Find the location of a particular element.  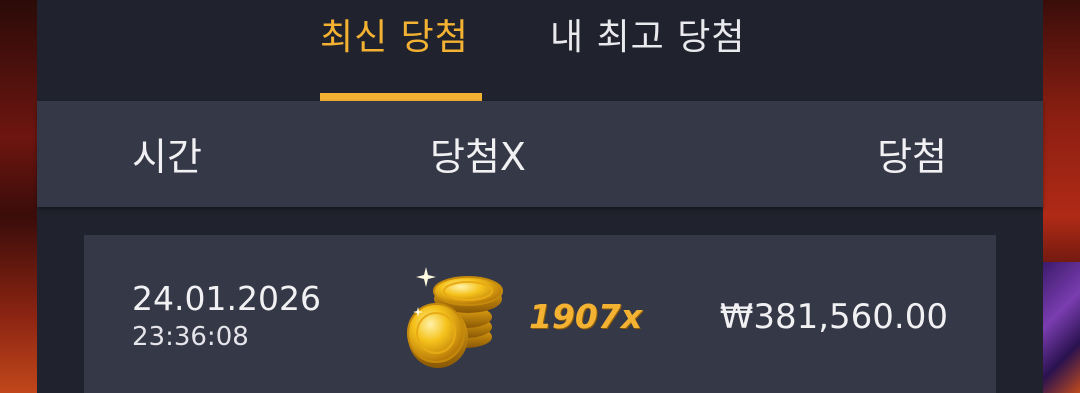

row-multiplier: 1907x is located at coordinates (586, 316).